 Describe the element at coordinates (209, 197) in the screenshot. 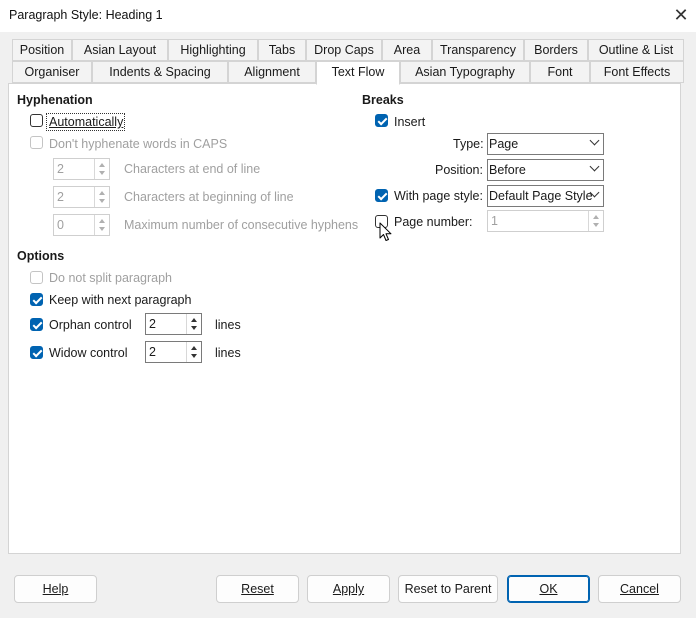

I see `chars-begin-label: Characters at beginning of line` at that location.